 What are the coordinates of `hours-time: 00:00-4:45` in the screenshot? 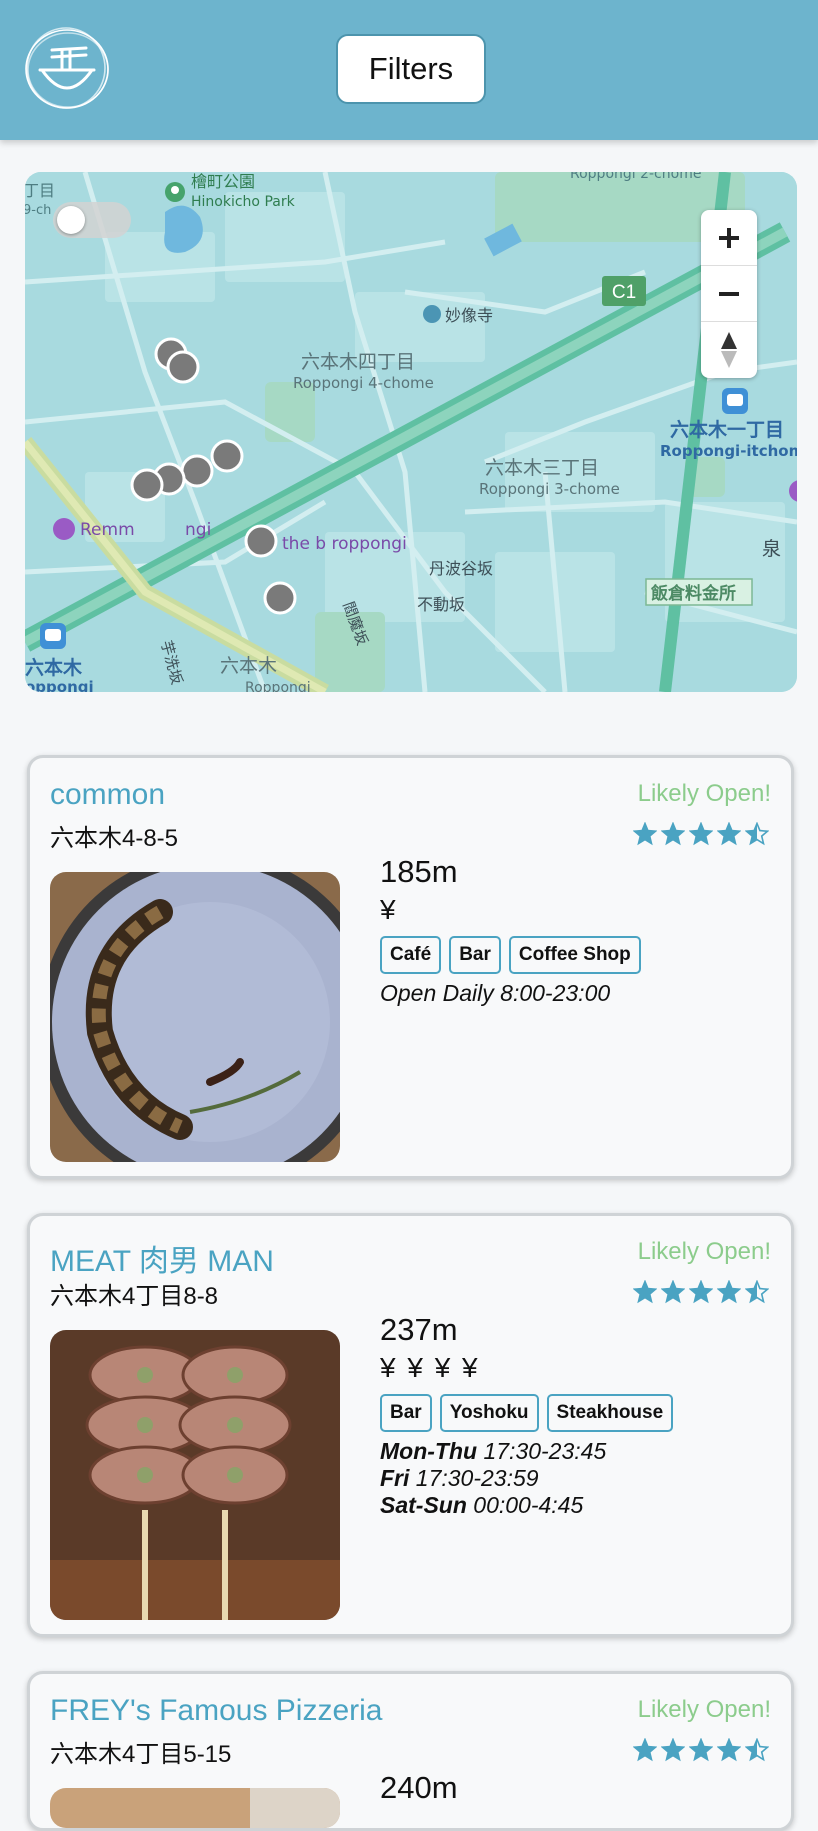 It's located at (528, 1505).